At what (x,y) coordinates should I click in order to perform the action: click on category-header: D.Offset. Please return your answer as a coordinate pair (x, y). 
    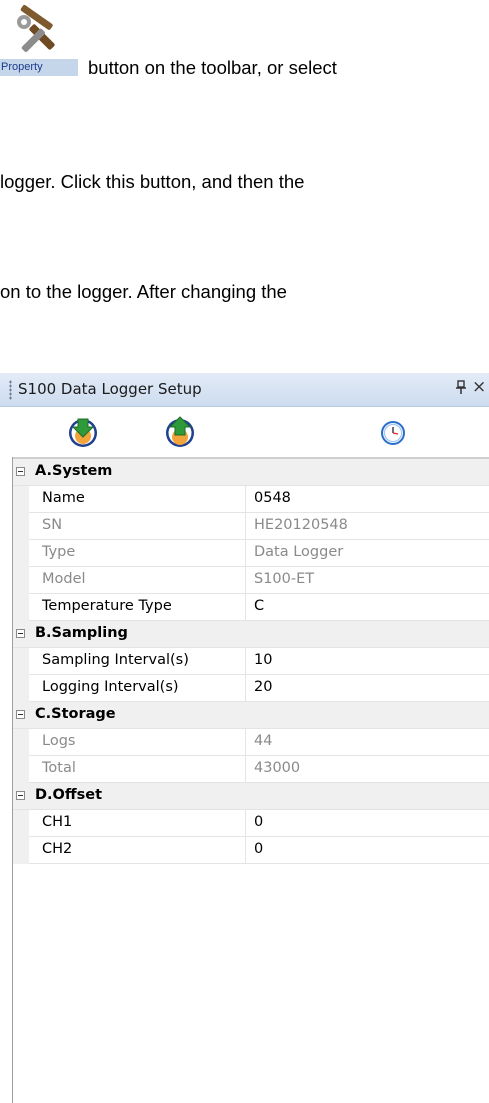
    Looking at the image, I should click on (251, 796).